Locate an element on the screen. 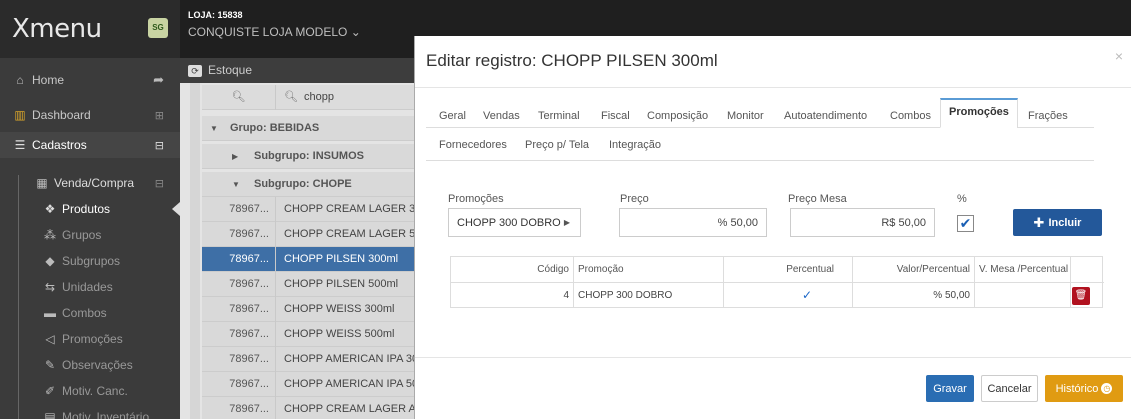  sidebar-item-observacoes: ✎ Observações is located at coordinates (90, 365).